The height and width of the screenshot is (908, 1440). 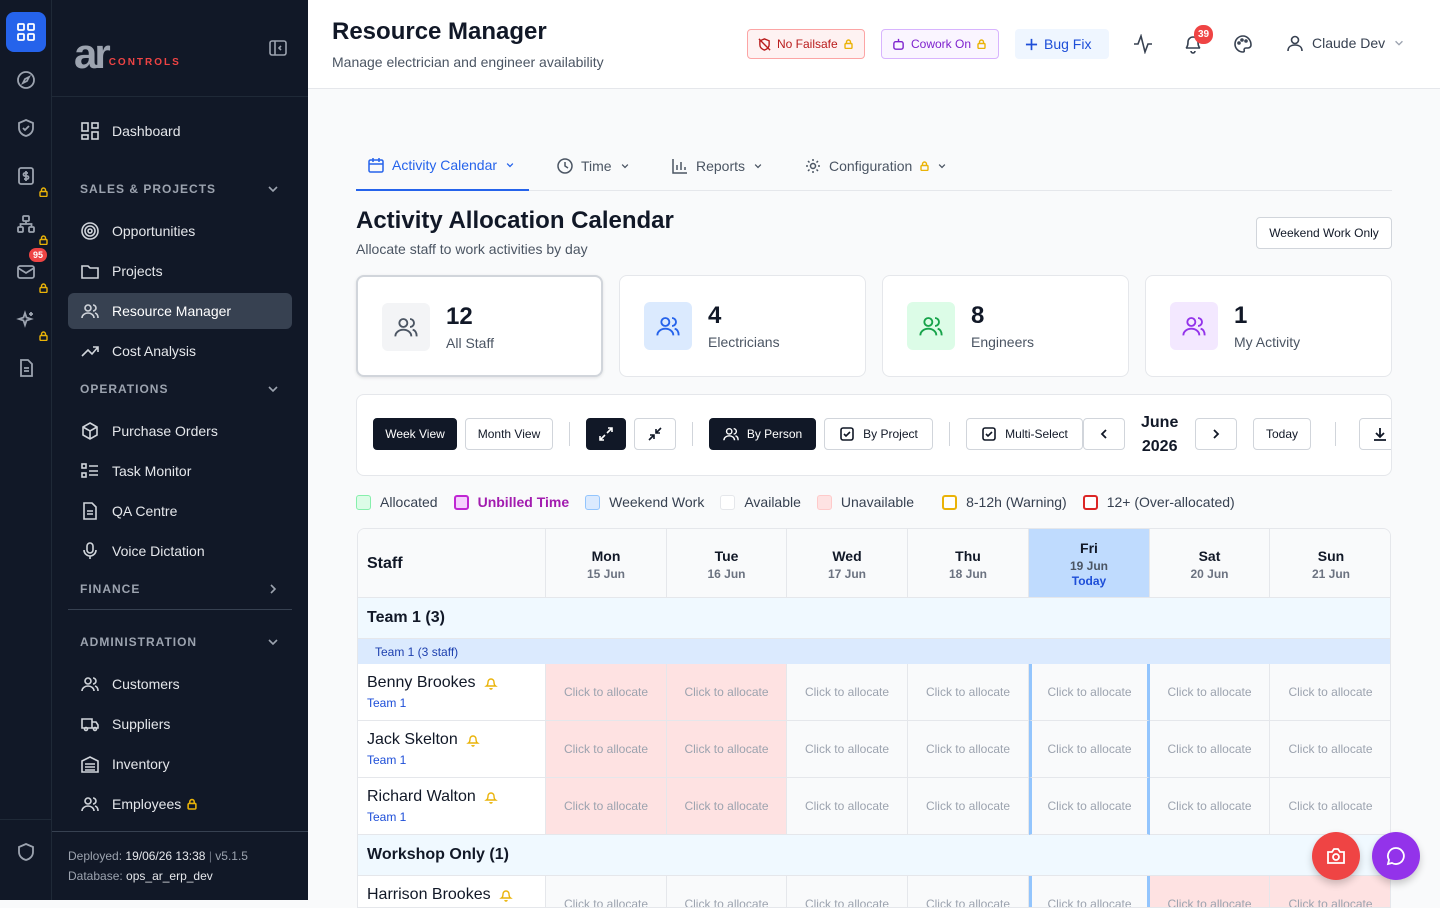 What do you see at coordinates (1005, 326) in the screenshot?
I see `stat-card-engineers: 8 Engineers` at bounding box center [1005, 326].